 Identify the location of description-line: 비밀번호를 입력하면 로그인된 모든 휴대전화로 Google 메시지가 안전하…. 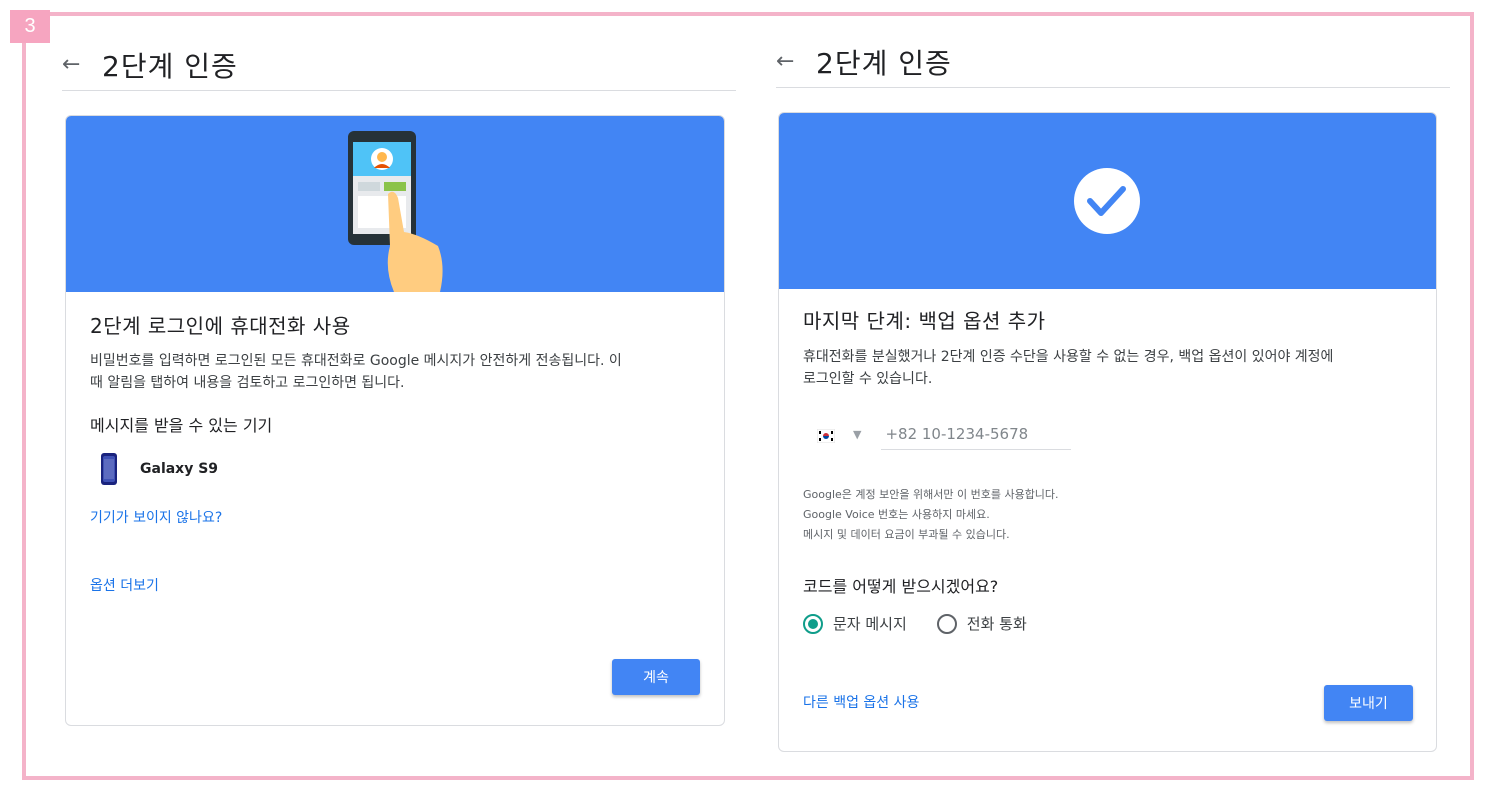
(356, 361).